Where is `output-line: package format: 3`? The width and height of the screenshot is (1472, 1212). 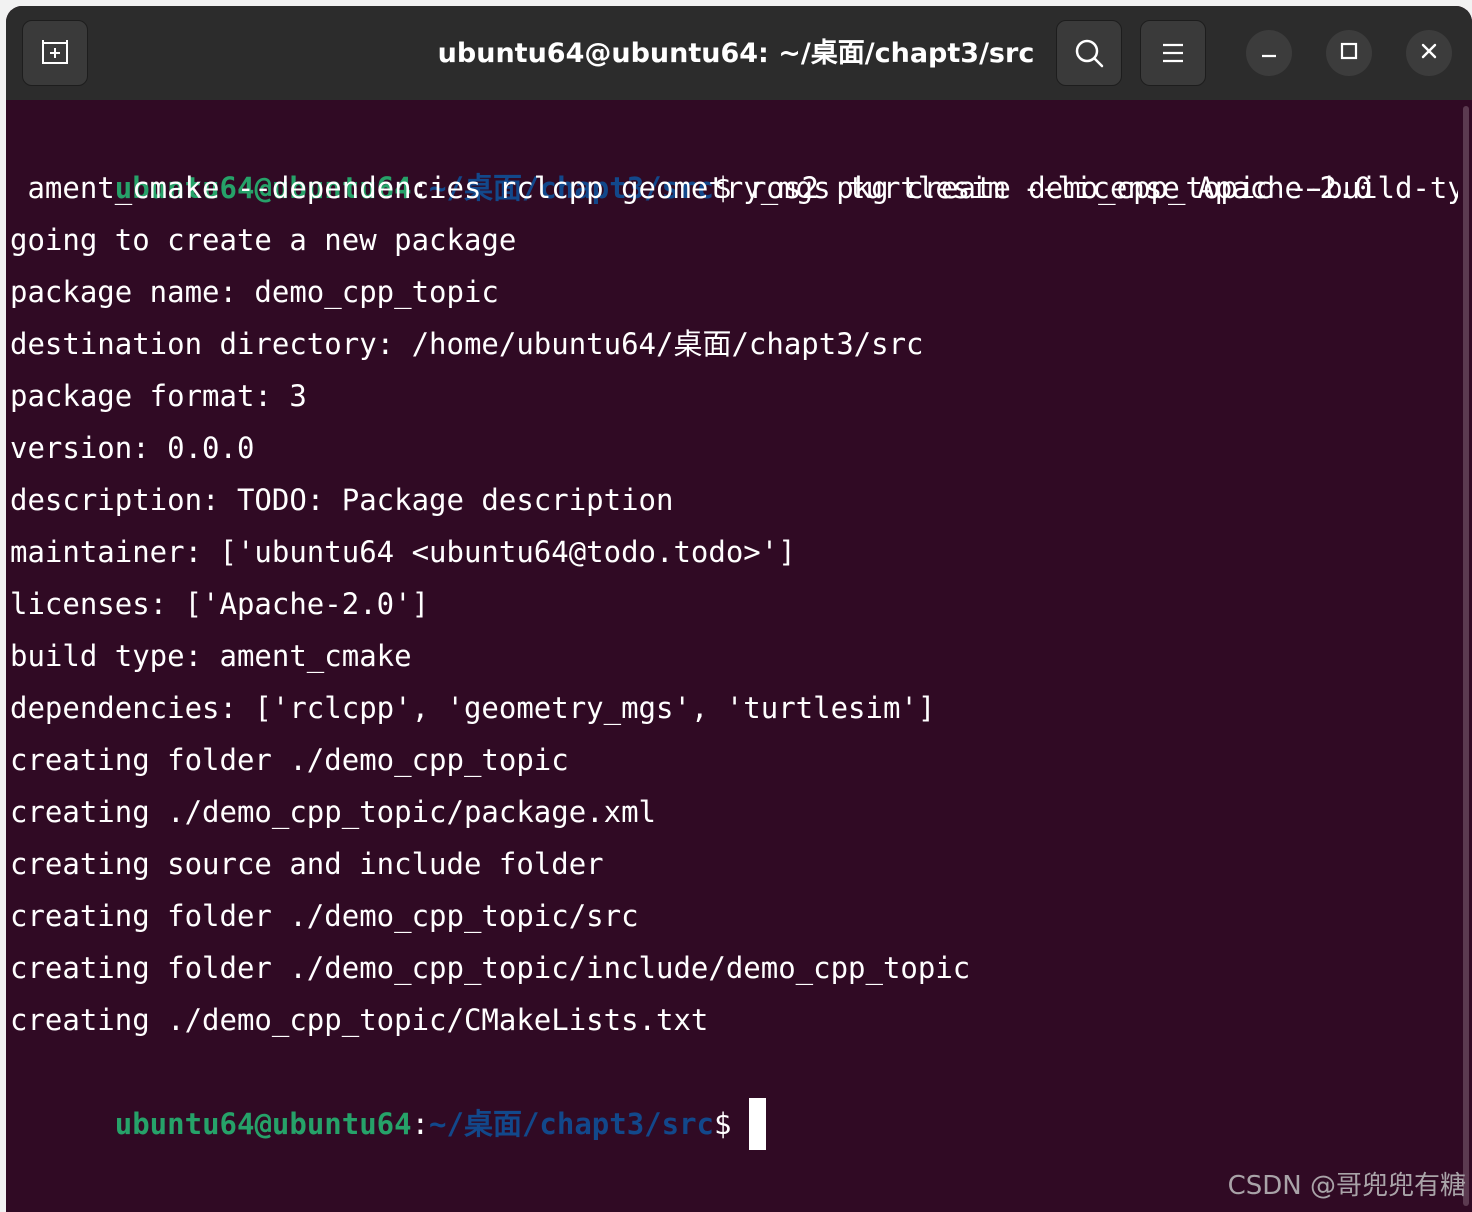 output-line: package format: 3 is located at coordinates (158, 396).